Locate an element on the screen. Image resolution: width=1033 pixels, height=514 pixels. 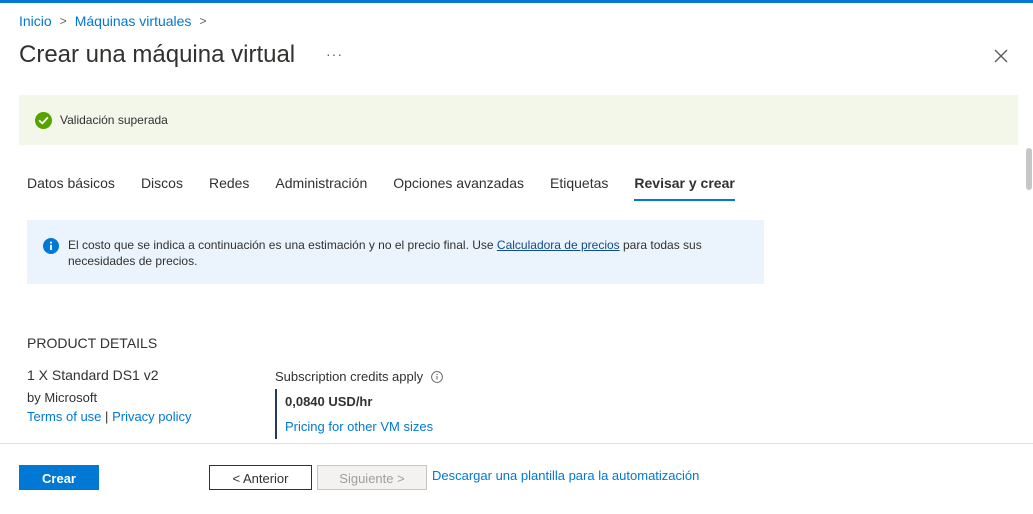
breadcrumb: Inicio > Máquinas virtuales > is located at coordinates (116, 21).